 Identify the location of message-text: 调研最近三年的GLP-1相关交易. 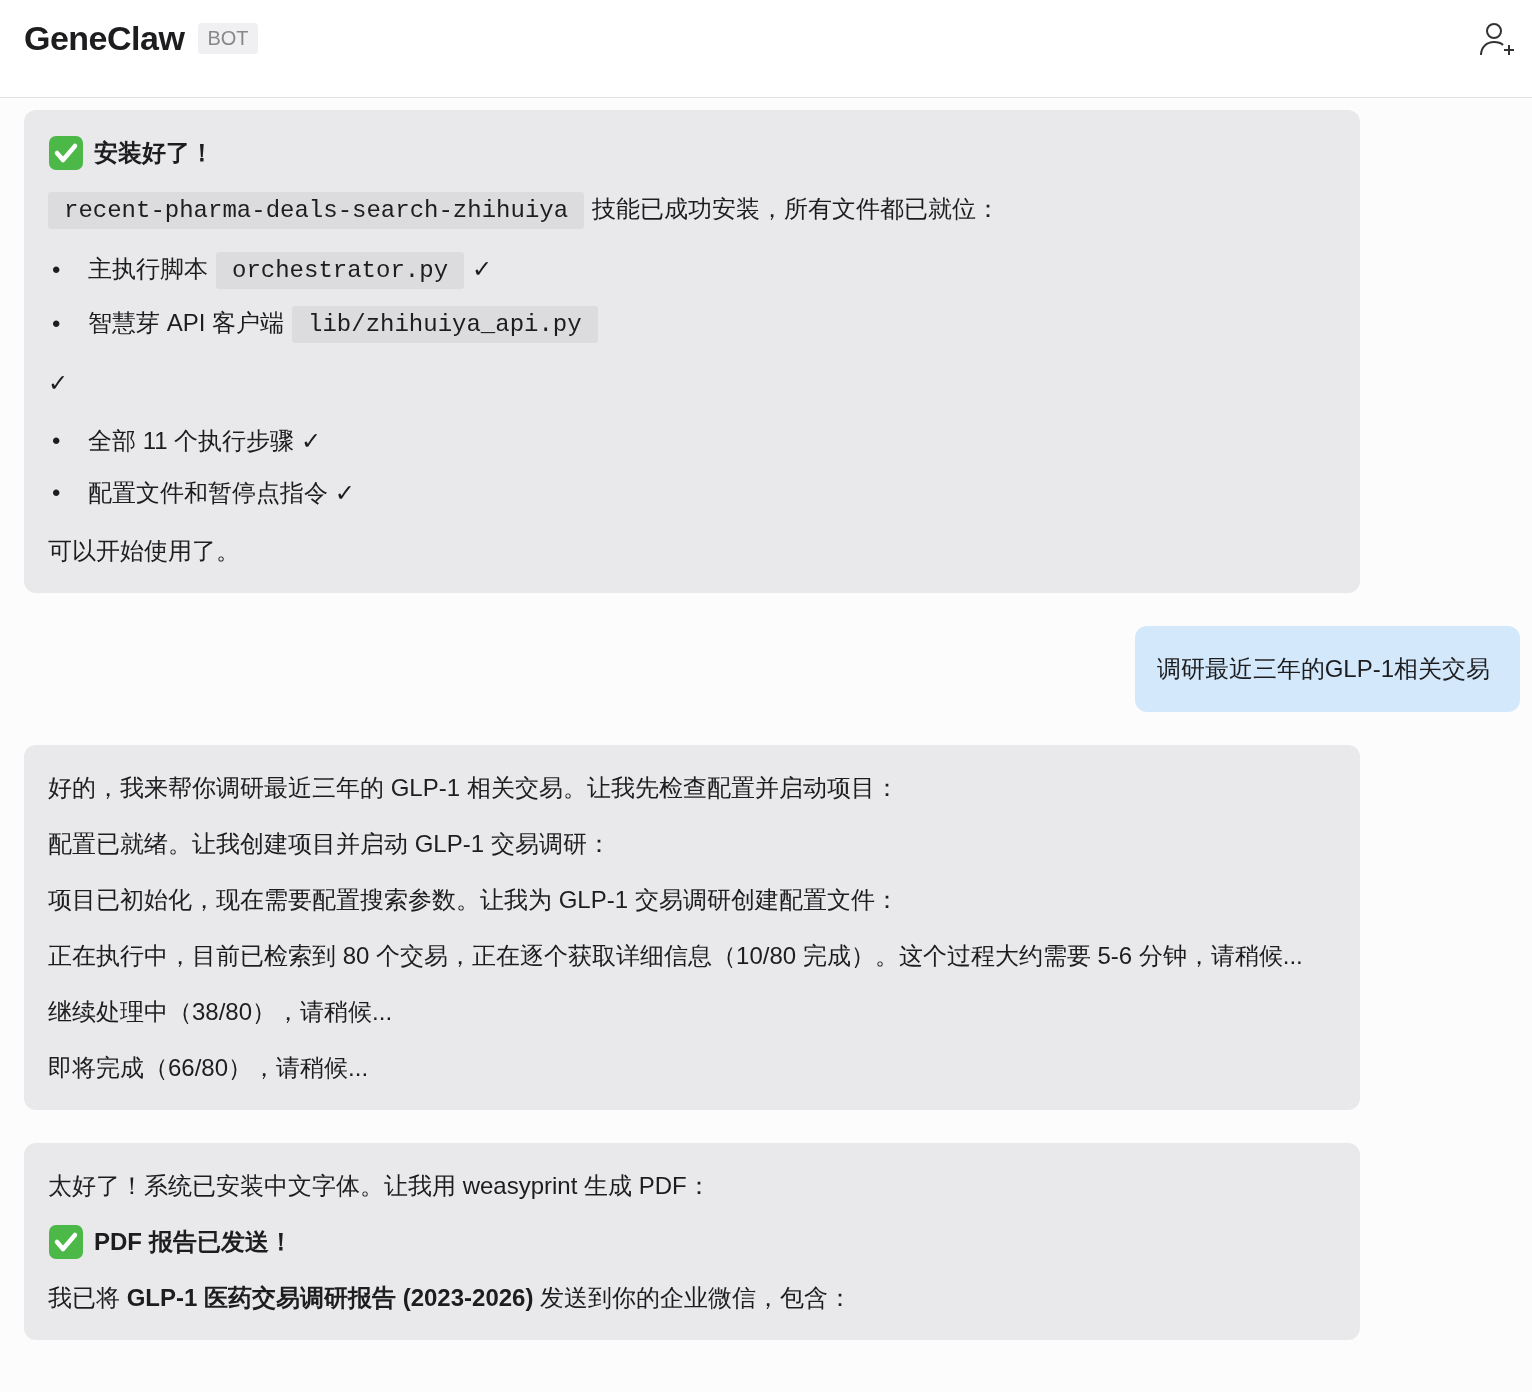
(1323, 668).